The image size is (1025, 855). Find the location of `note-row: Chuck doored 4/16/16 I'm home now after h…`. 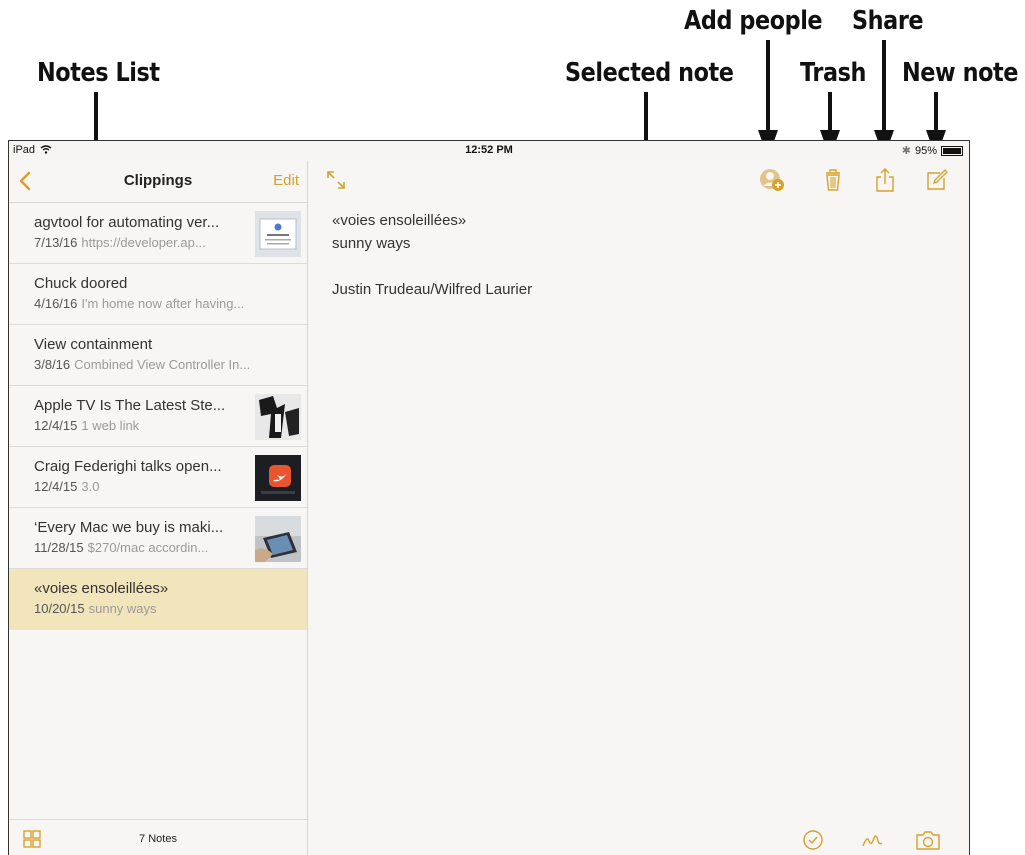

note-row: Chuck doored 4/16/16 I'm home now after h… is located at coordinates (158, 294).